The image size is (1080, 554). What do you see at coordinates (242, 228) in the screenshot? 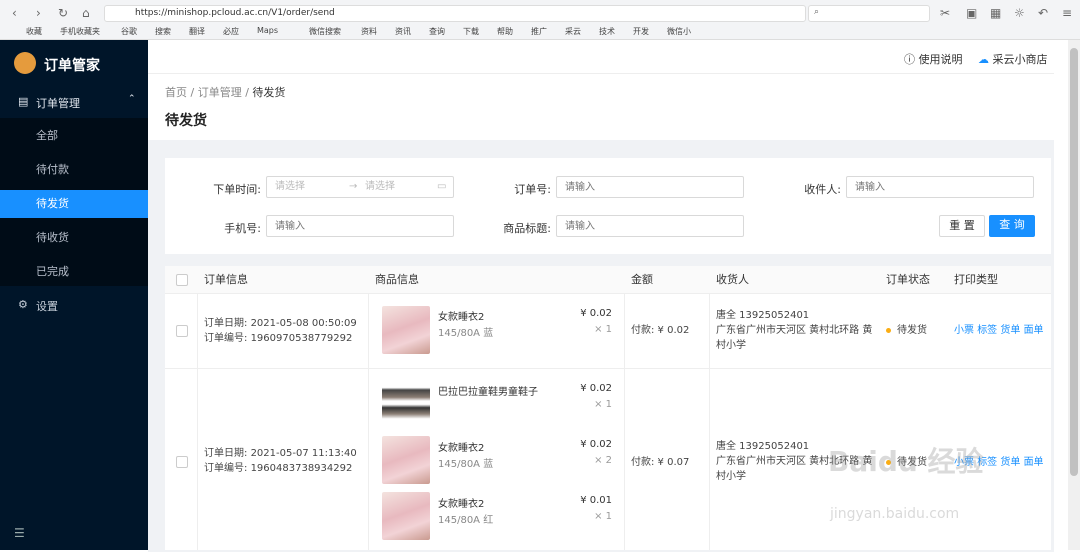
I see `phone-label: 手机号:` at bounding box center [242, 228].